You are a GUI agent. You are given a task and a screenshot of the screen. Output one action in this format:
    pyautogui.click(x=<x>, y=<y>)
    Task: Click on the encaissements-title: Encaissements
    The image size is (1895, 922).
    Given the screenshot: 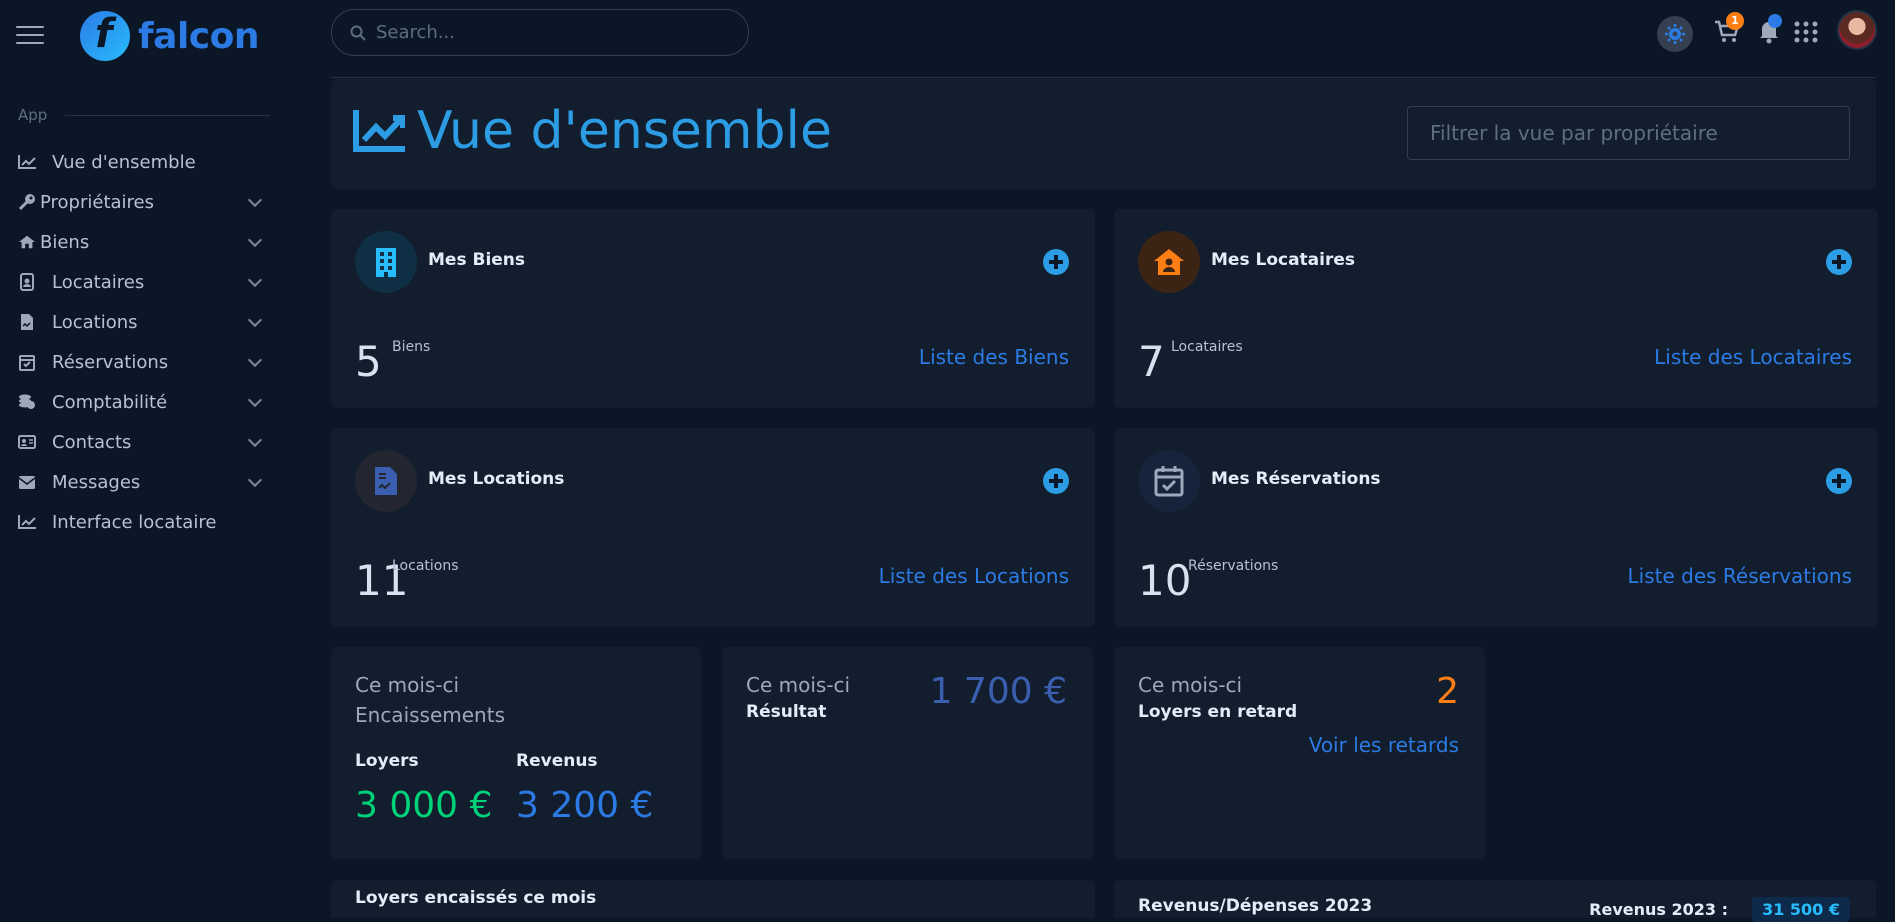 What is the action you would take?
    pyautogui.click(x=430, y=715)
    